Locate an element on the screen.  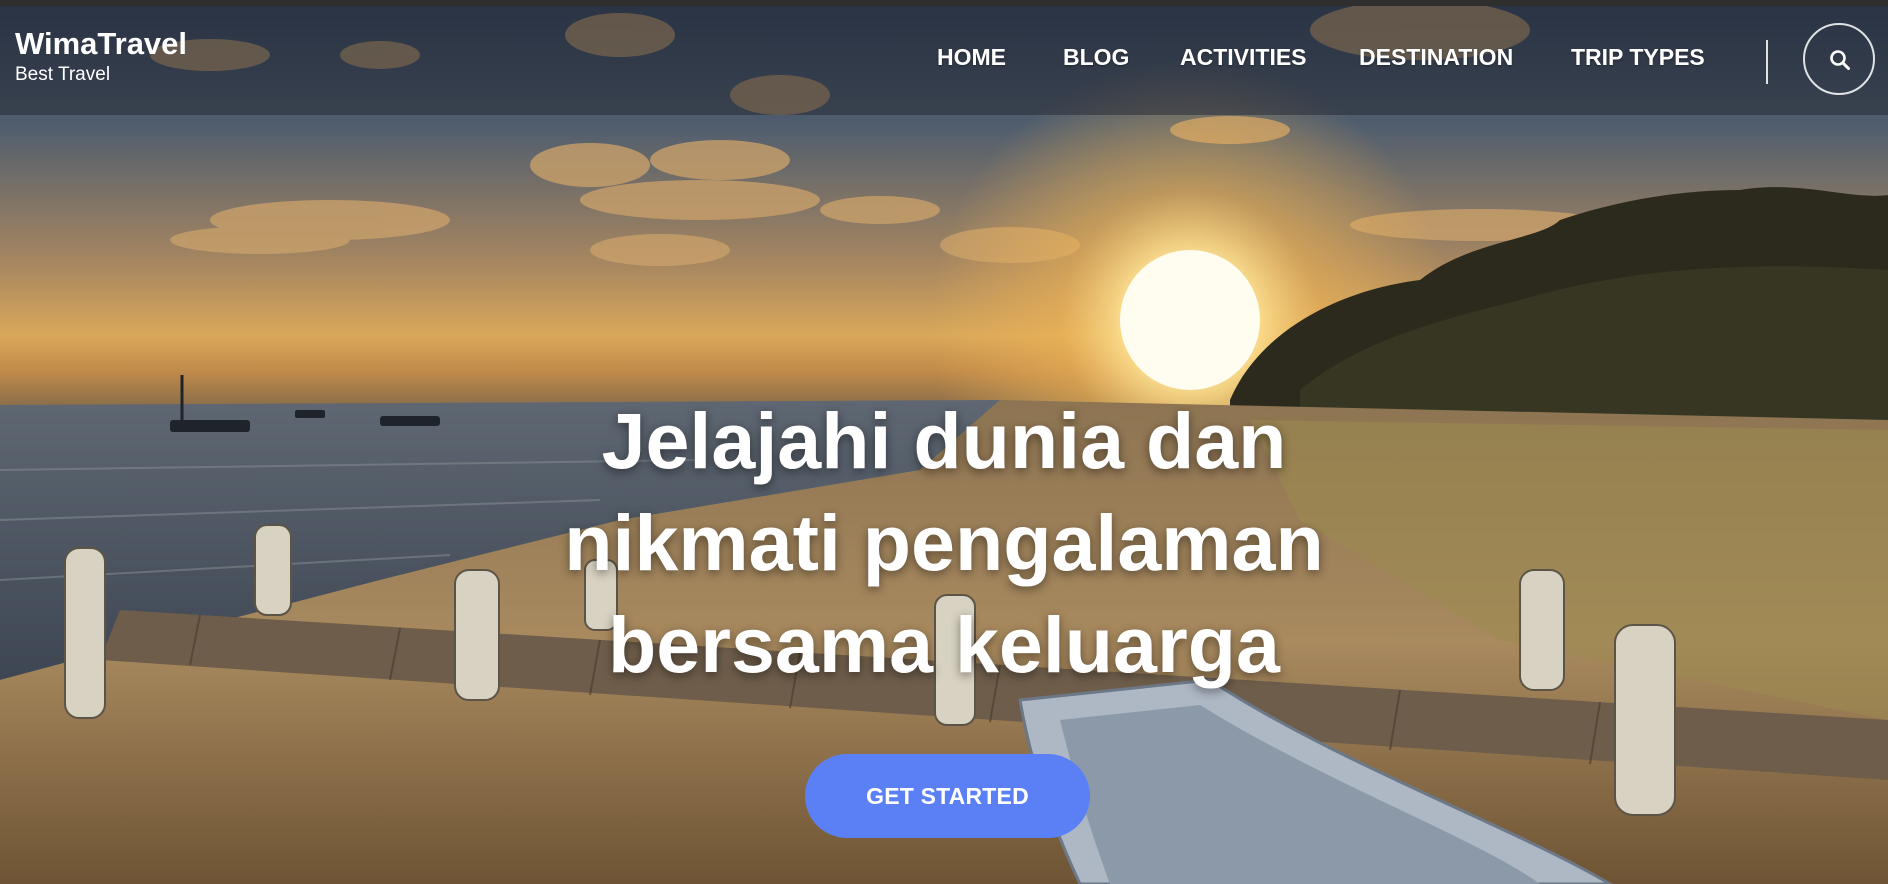
hero-headline-line: Jelajahi dunia dan is located at coordinates (944, 440).